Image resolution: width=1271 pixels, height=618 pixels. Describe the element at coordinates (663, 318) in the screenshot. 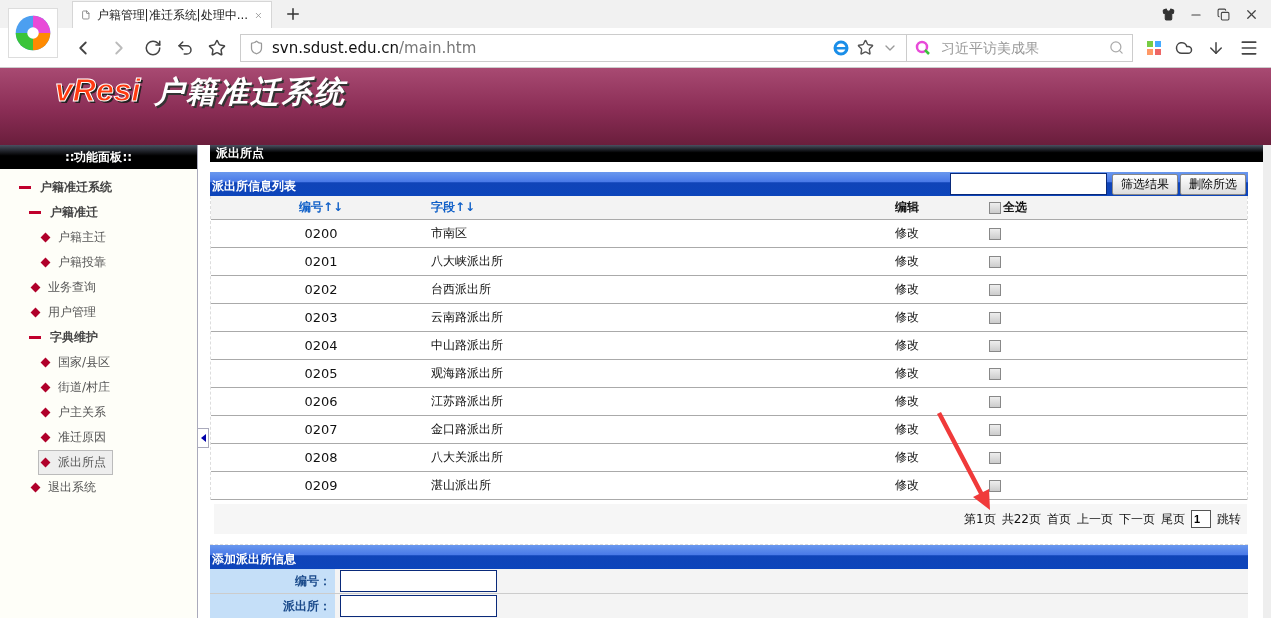

I see `table-cell: 云南路派出所` at that location.